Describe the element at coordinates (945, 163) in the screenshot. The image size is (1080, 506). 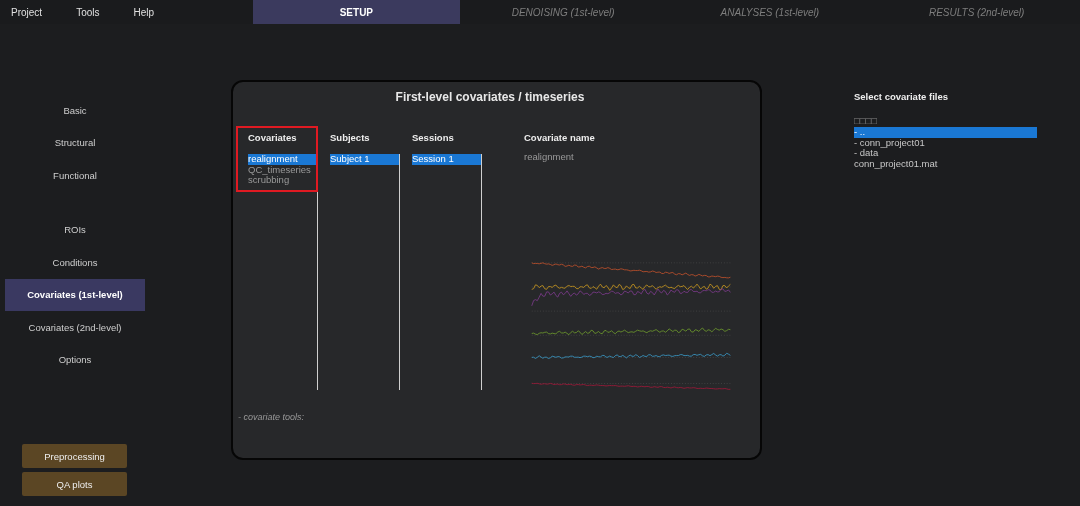
I see `file-item: conn_project01.mat` at that location.